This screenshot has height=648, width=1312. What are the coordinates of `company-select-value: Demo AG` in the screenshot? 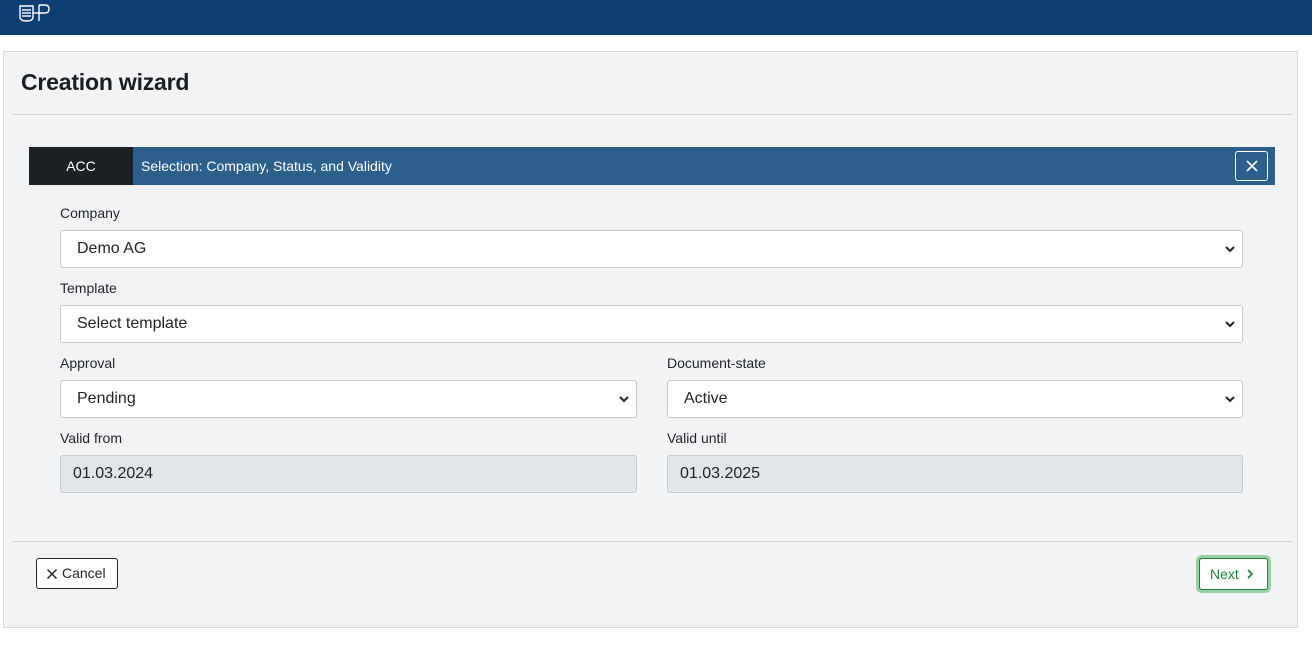 It's located at (112, 248).